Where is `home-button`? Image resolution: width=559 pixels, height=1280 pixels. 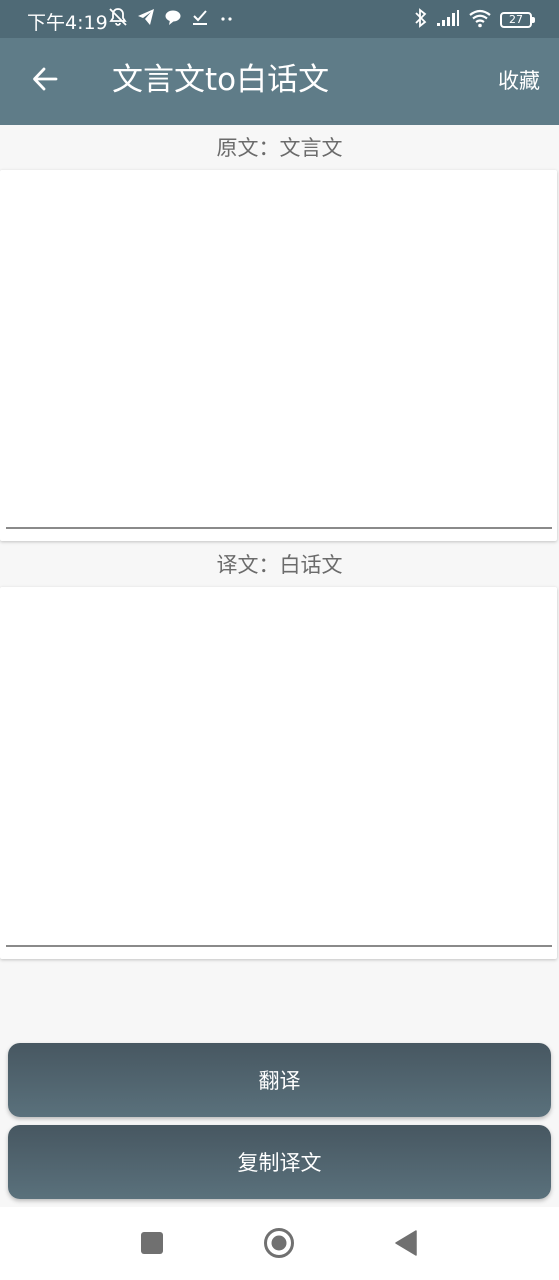
home-button is located at coordinates (279, 1245).